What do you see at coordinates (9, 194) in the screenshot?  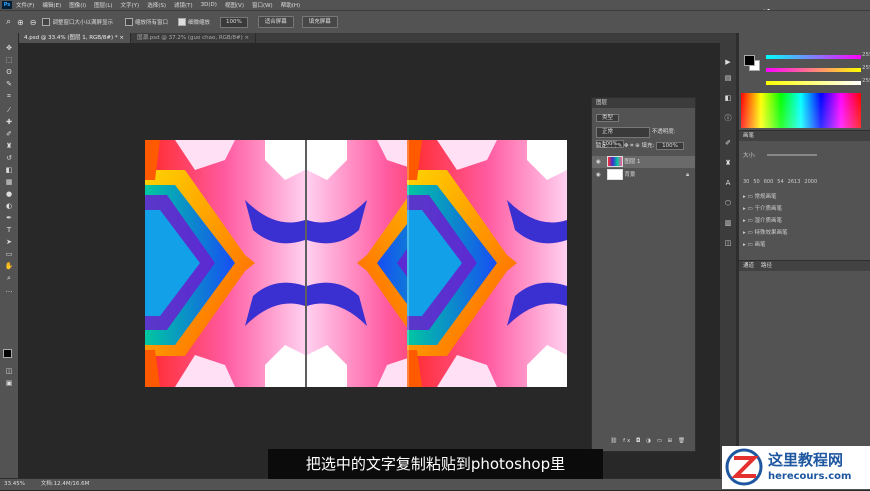 I see `blur-tool-icon: ●` at bounding box center [9, 194].